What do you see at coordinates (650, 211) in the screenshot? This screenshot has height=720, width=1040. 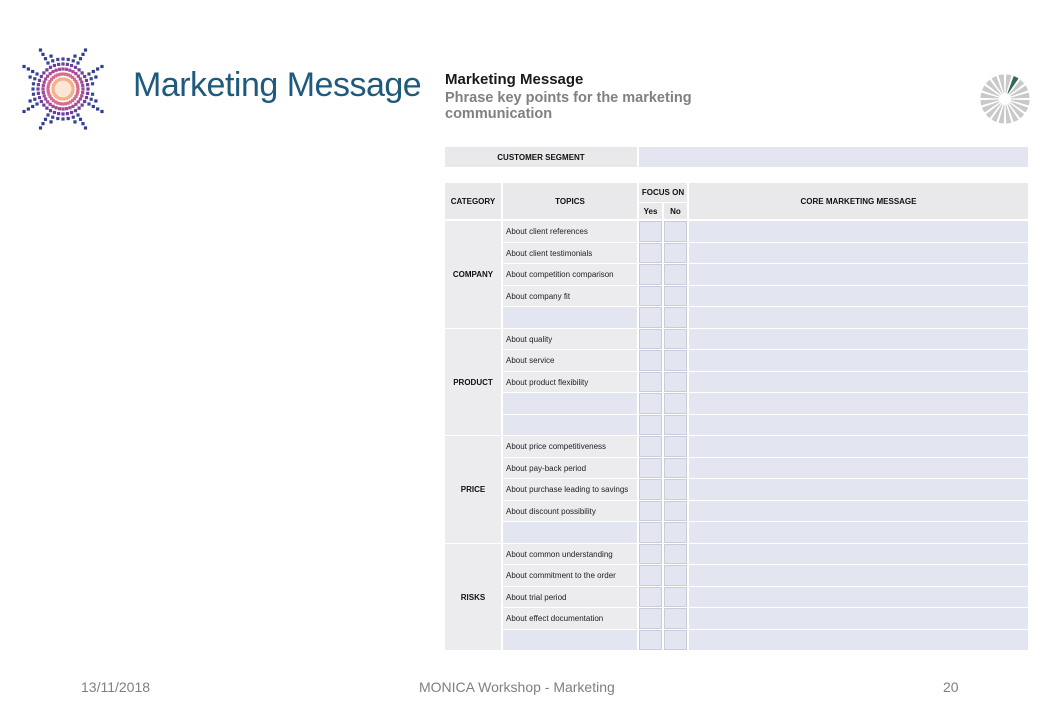 I see `header-yes: Yes` at bounding box center [650, 211].